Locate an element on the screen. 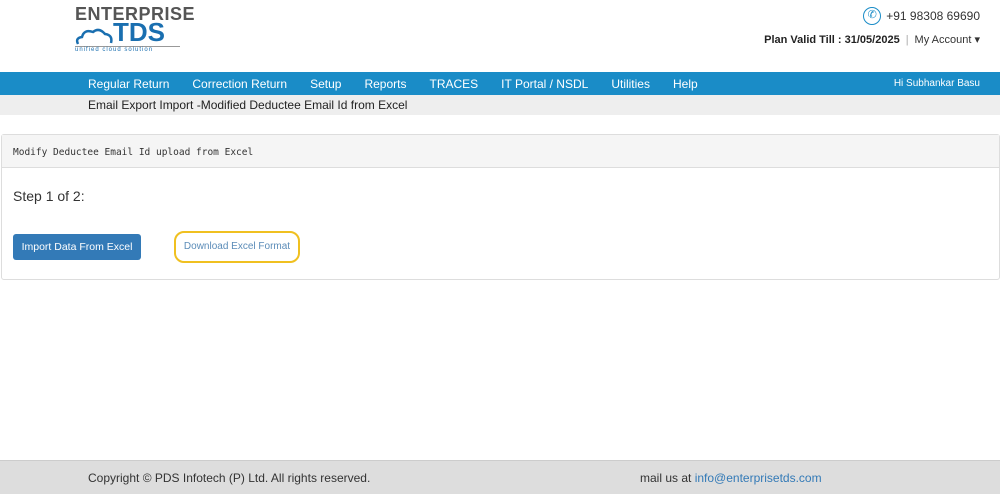  user-greeting: Hi Subhankar Basu is located at coordinates (936, 83).